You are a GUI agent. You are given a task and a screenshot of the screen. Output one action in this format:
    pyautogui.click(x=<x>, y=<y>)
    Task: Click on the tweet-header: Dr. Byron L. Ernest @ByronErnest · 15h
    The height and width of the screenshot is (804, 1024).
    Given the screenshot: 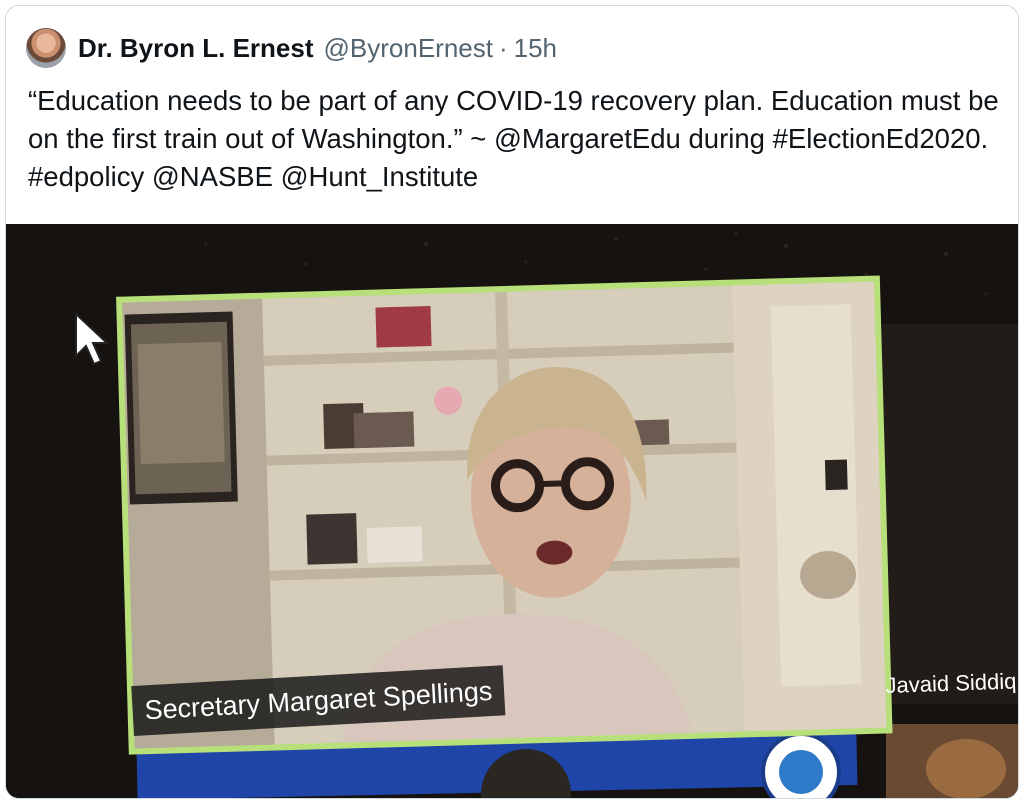 What is the action you would take?
    pyautogui.click(x=291, y=48)
    